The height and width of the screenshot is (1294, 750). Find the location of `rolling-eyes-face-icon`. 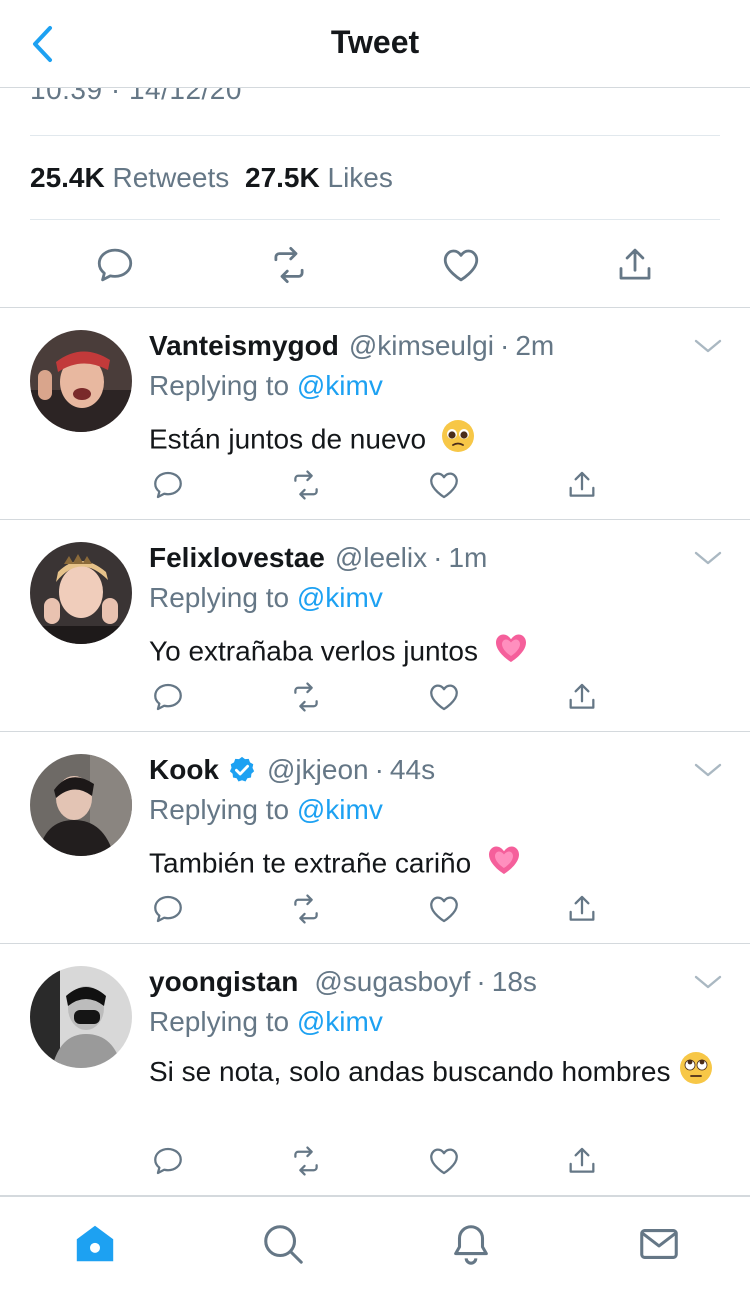

rolling-eyes-face-icon is located at coordinates (696, 1073).